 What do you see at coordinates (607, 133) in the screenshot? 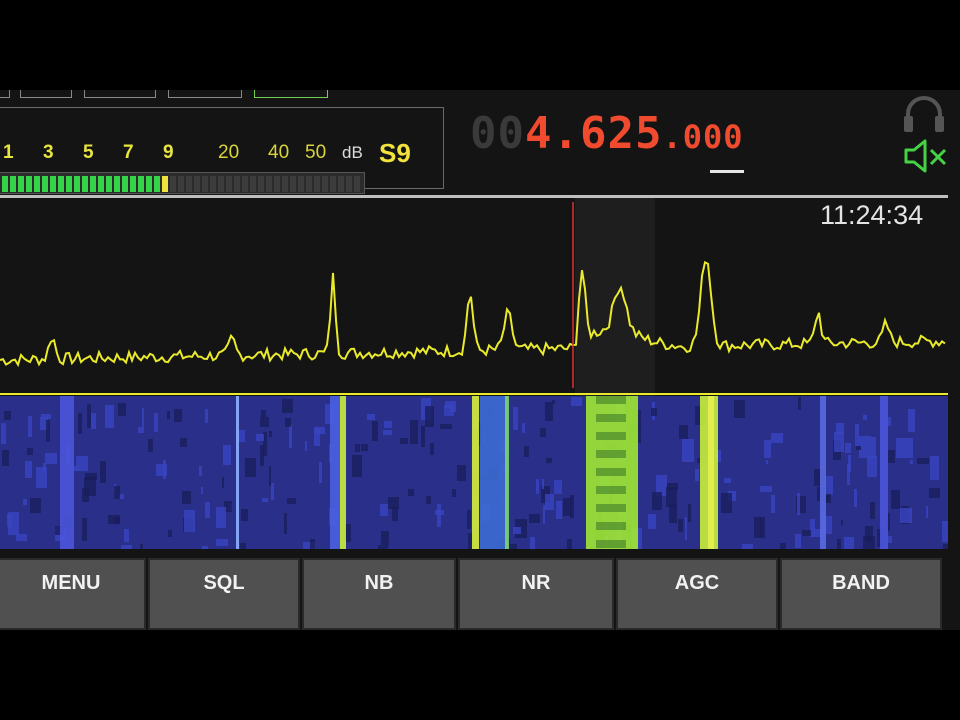
I see `frequency-display: 004.625.000` at bounding box center [607, 133].